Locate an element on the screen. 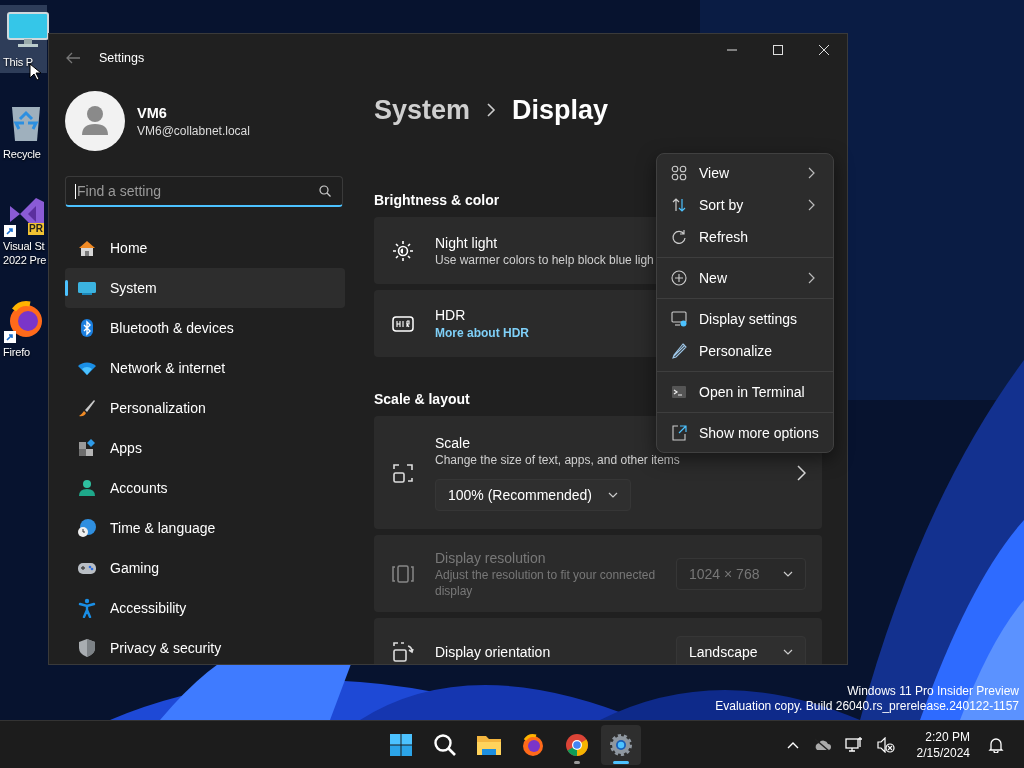 This screenshot has width=1024, height=768. windows-logo-icon is located at coordinates (401, 744).